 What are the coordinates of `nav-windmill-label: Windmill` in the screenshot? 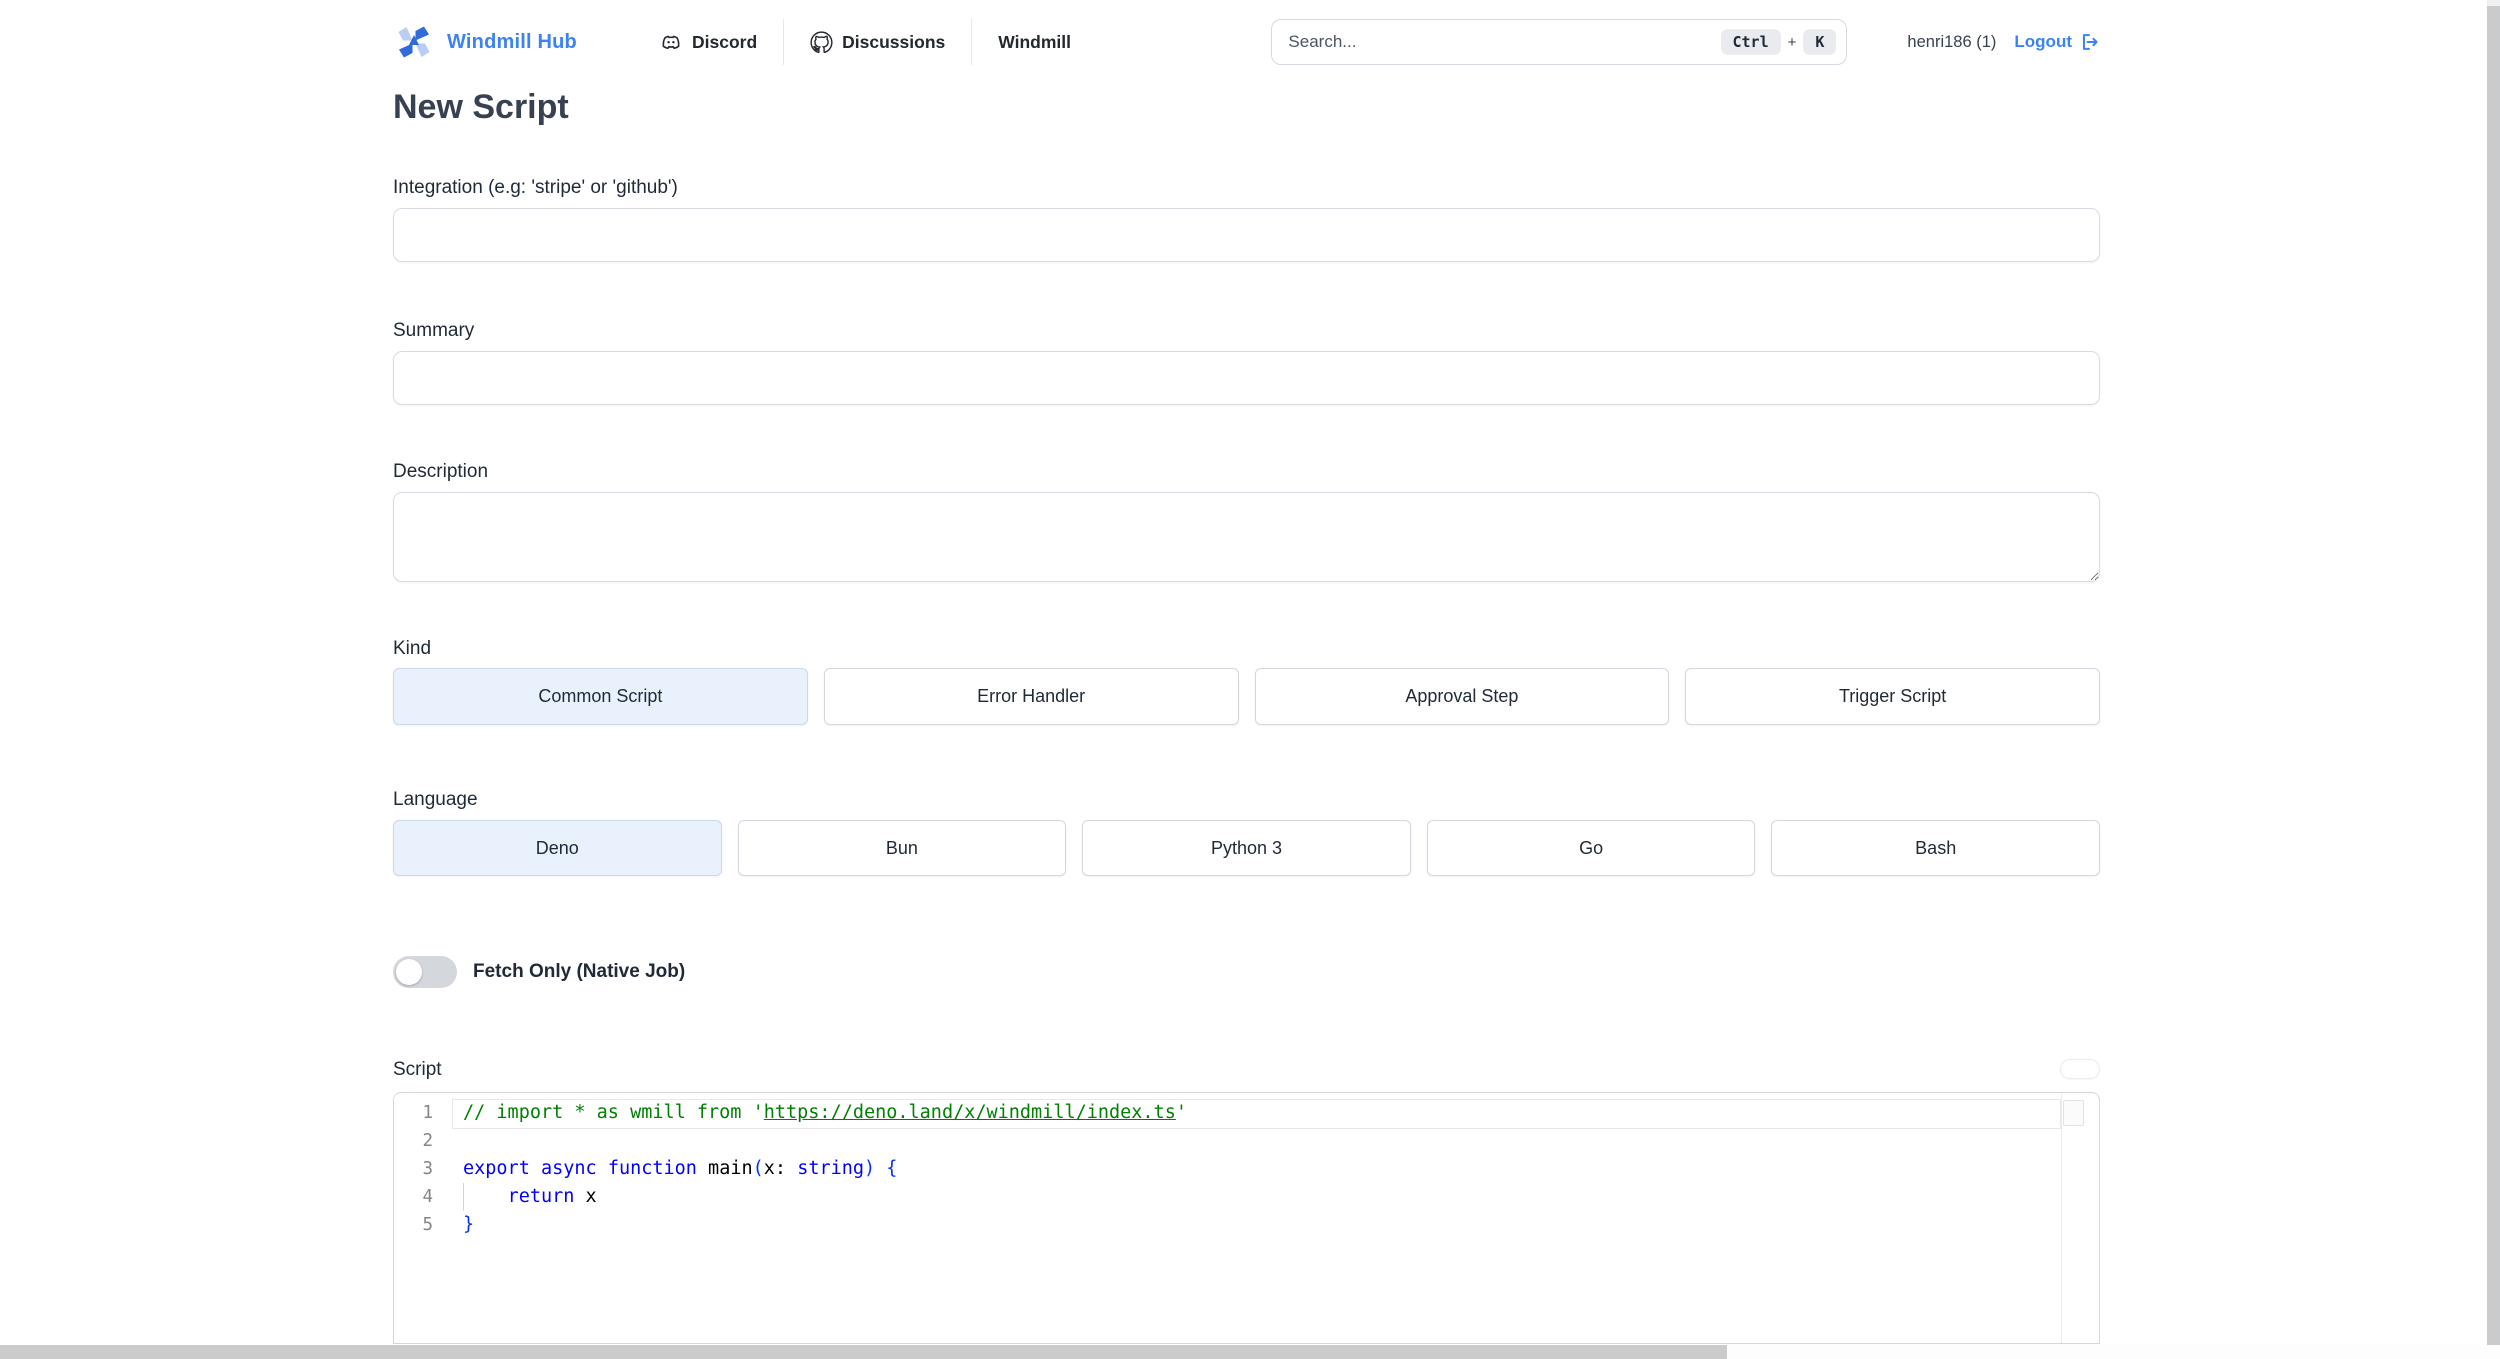 It's located at (1035, 41).